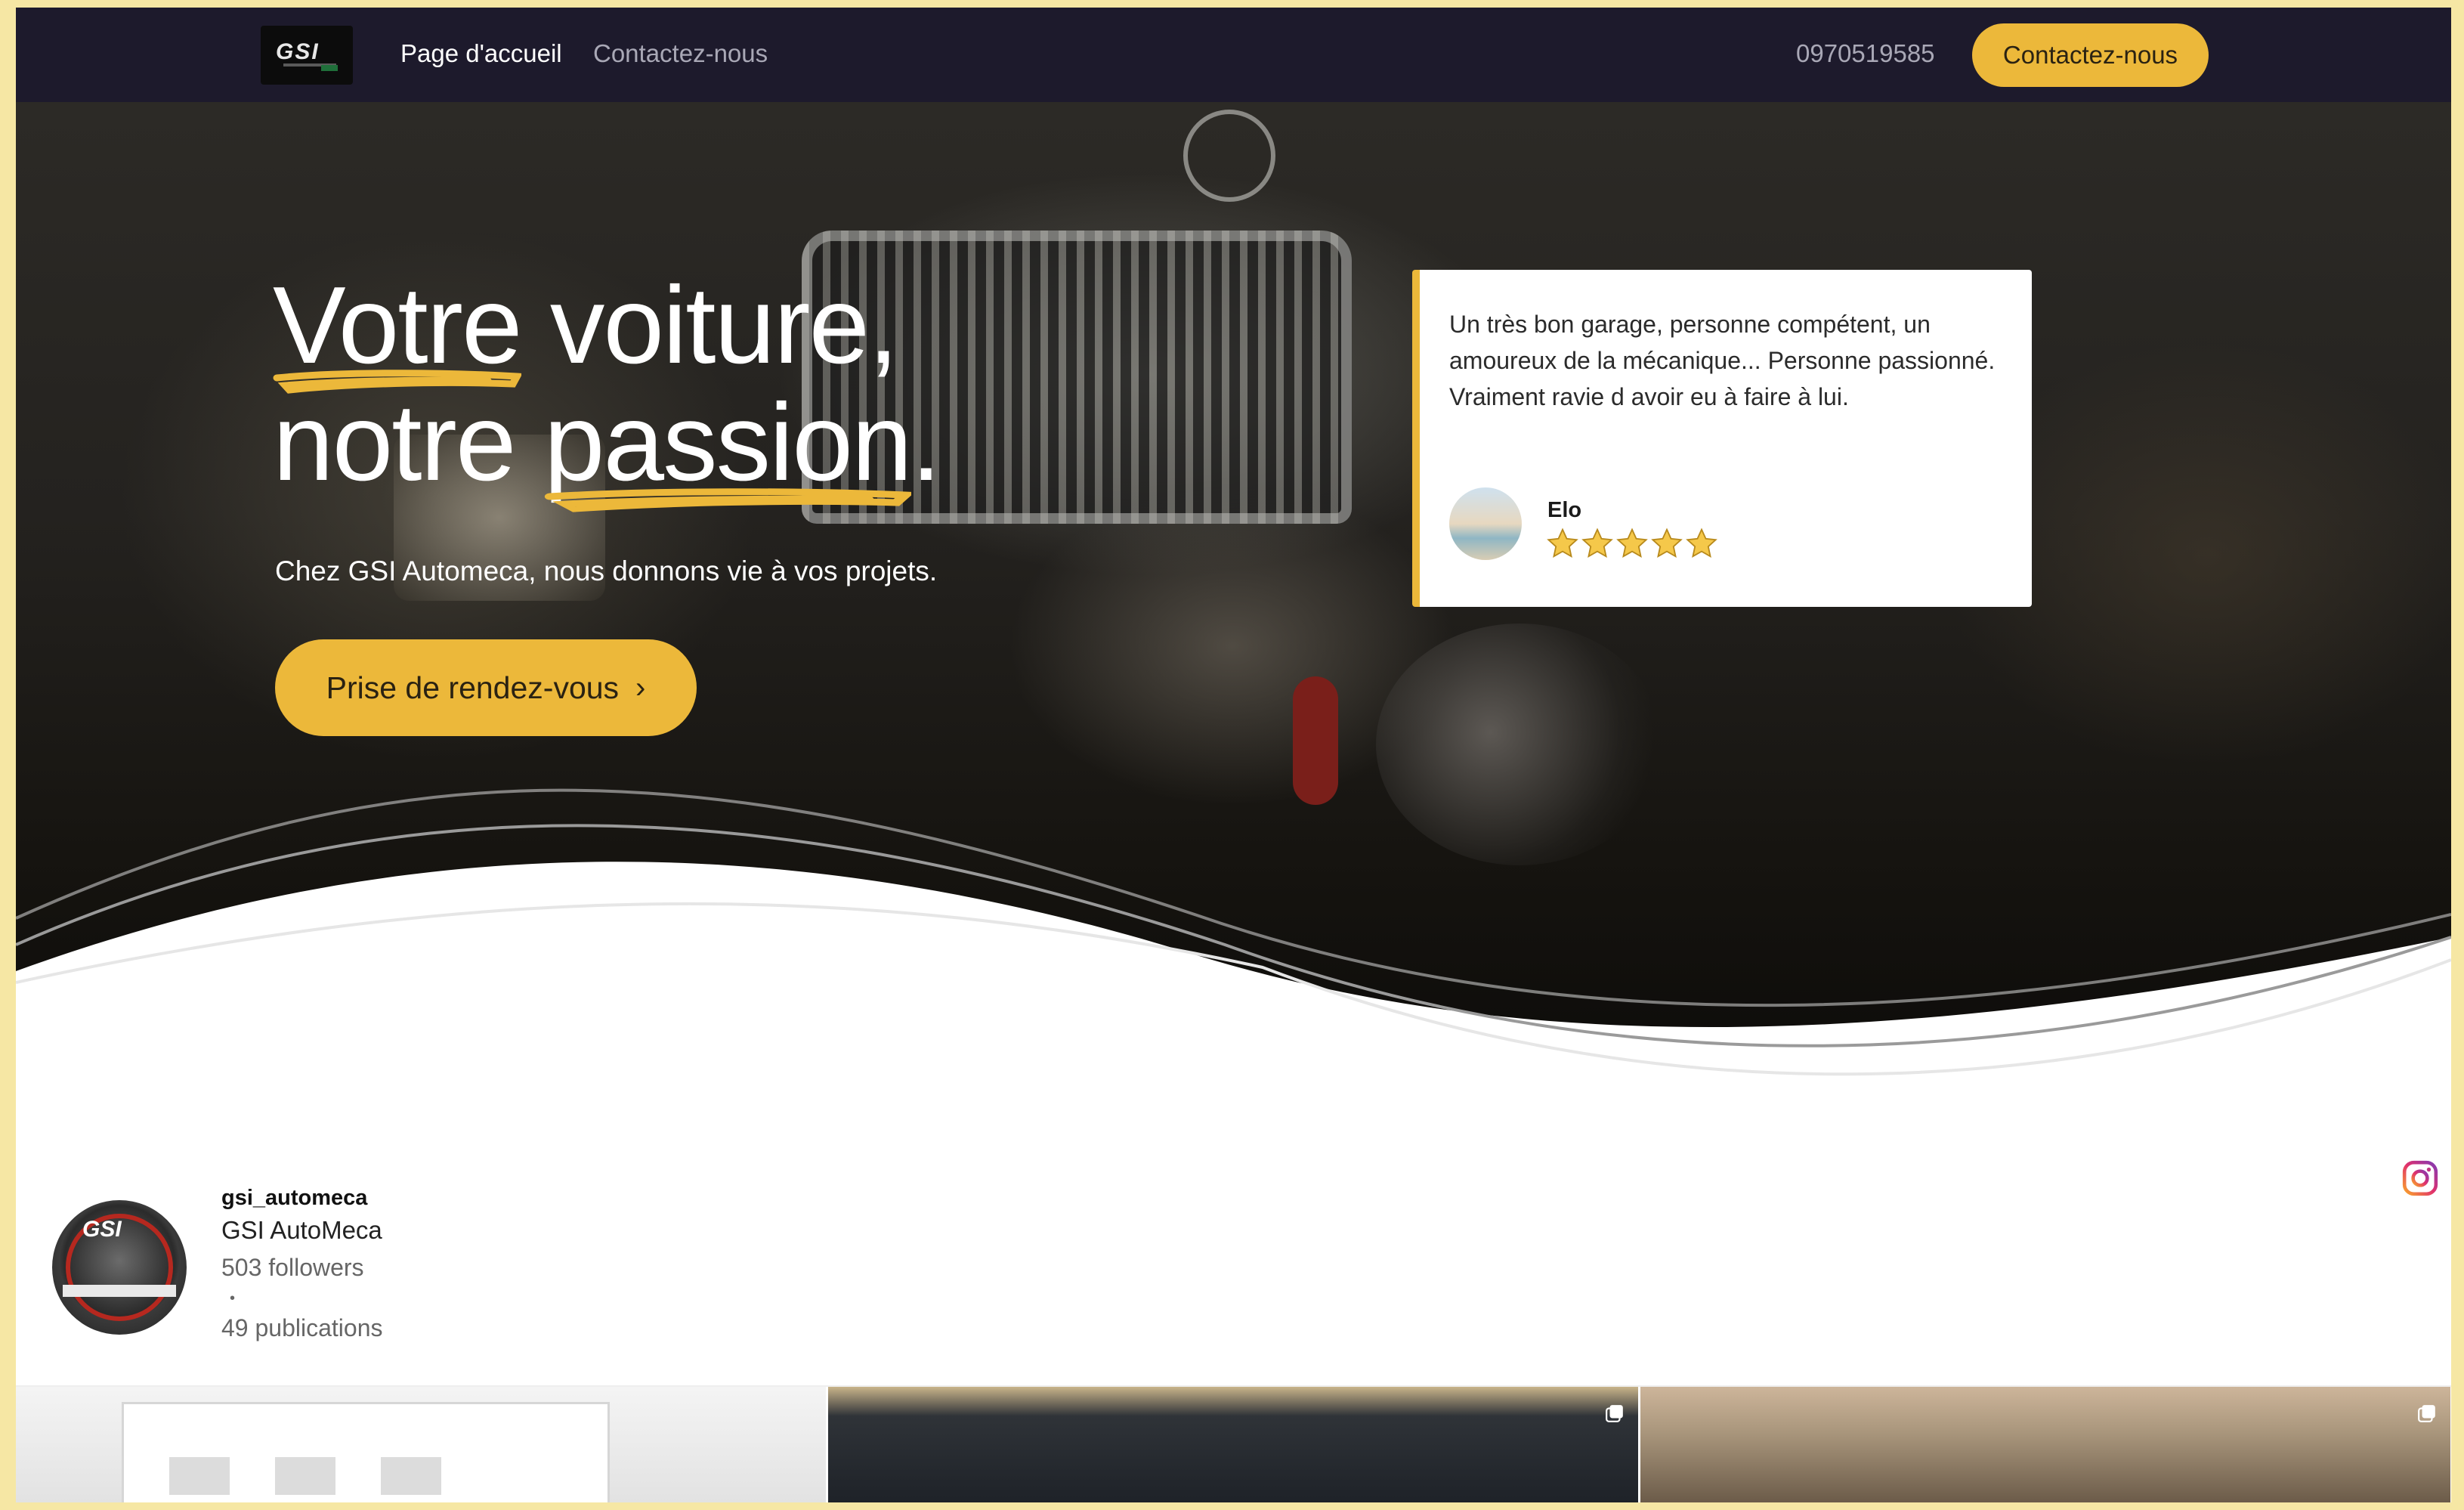 This screenshot has width=2464, height=1510. I want to click on instagram-display-name: GSI AutoMeca, so click(301, 1230).